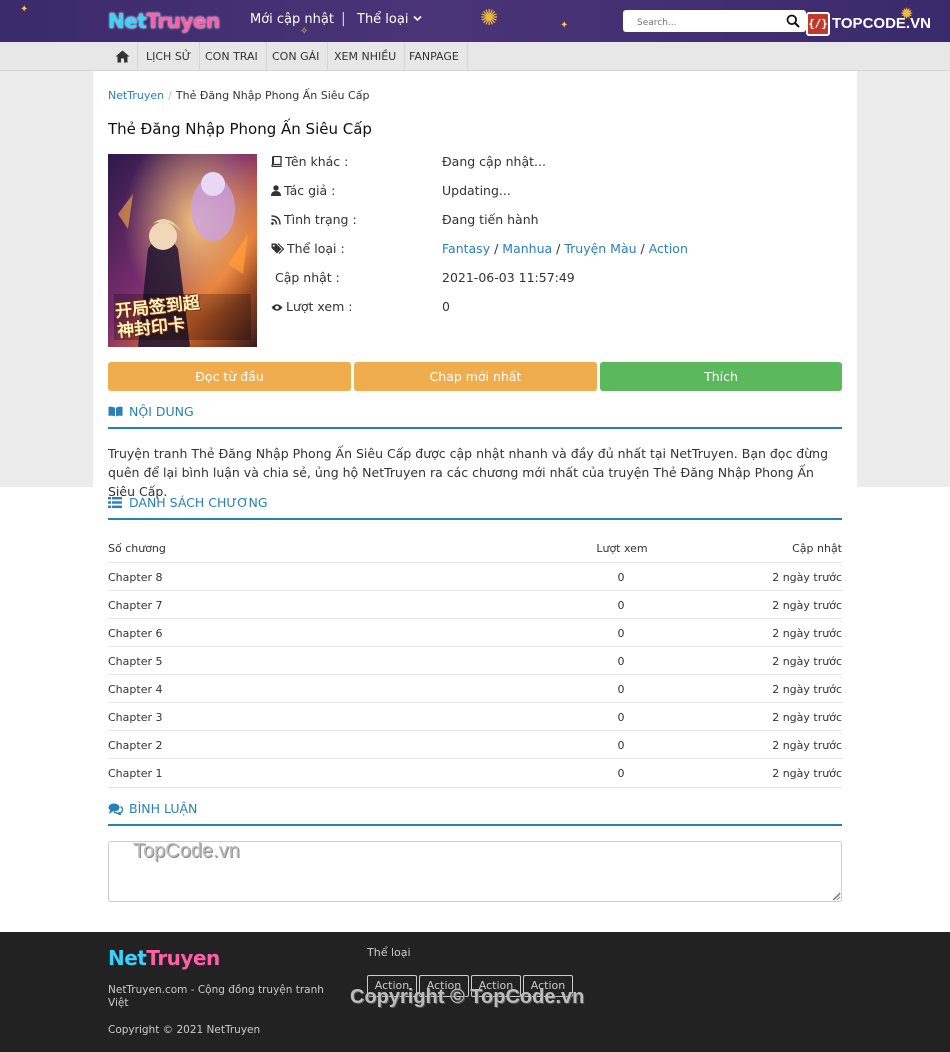 This screenshot has height=1052, width=950. I want to click on read-from-start-button: Đọc từ đầu, so click(229, 376).